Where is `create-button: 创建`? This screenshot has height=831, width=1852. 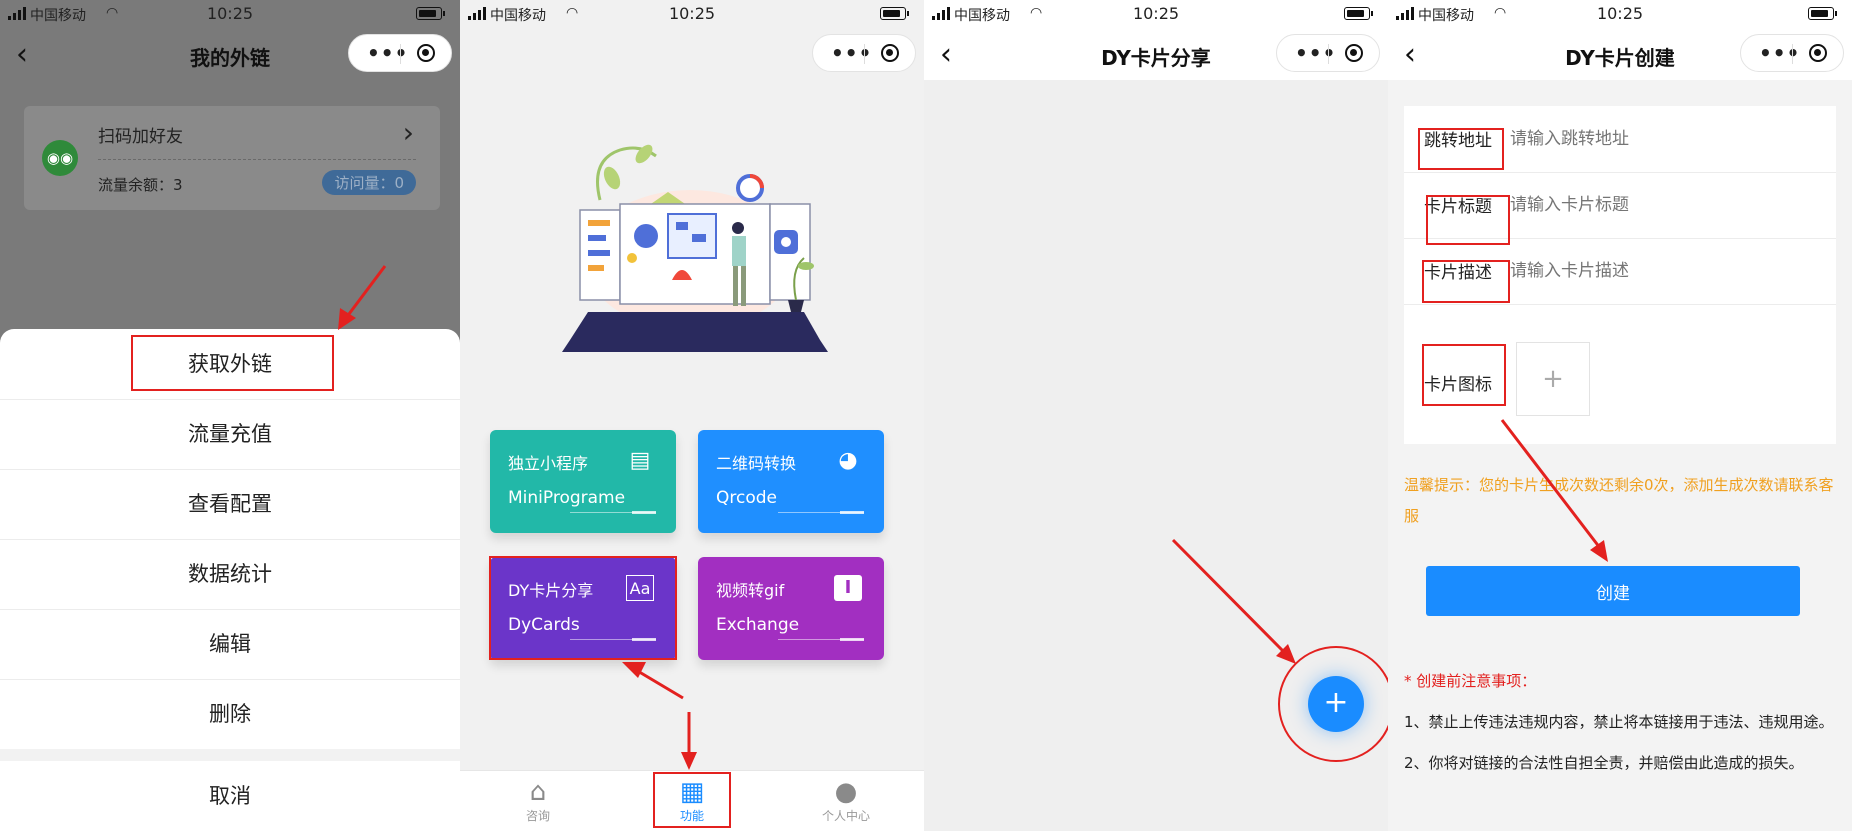
create-button: 创建 is located at coordinates (1613, 591).